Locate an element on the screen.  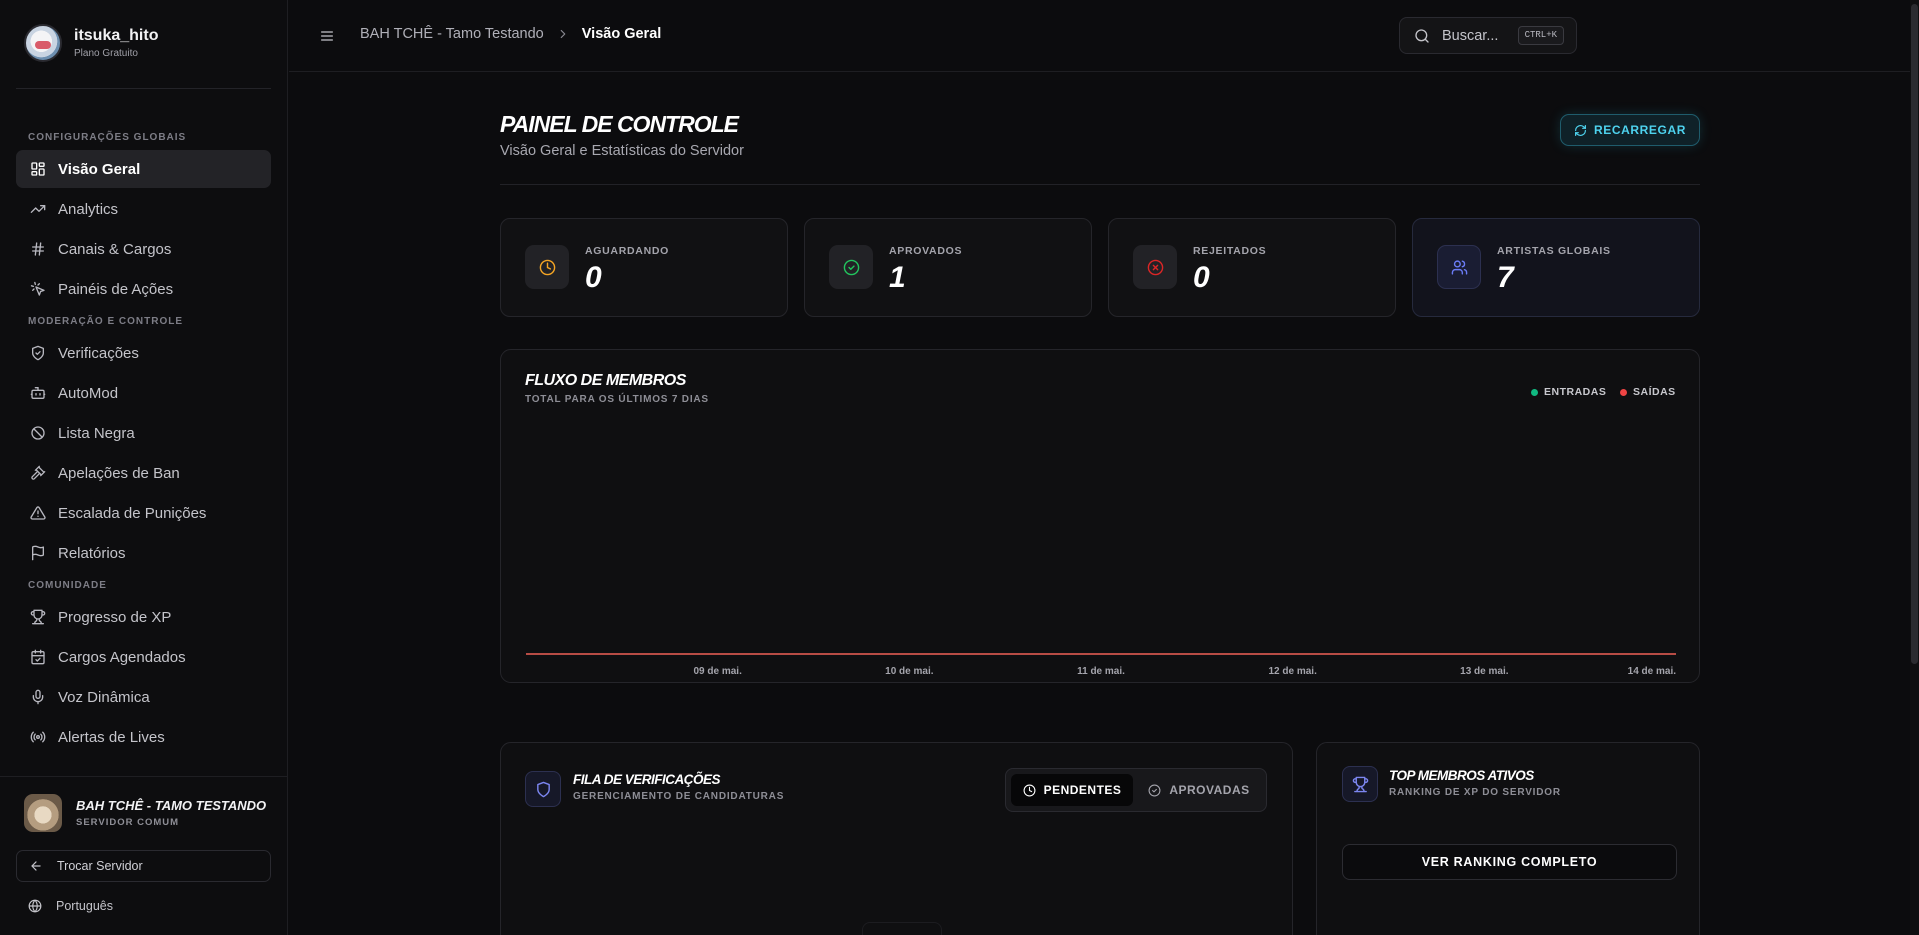
nav-section-title: MODERAÇÃO E CONTROLE is located at coordinates (105, 321).